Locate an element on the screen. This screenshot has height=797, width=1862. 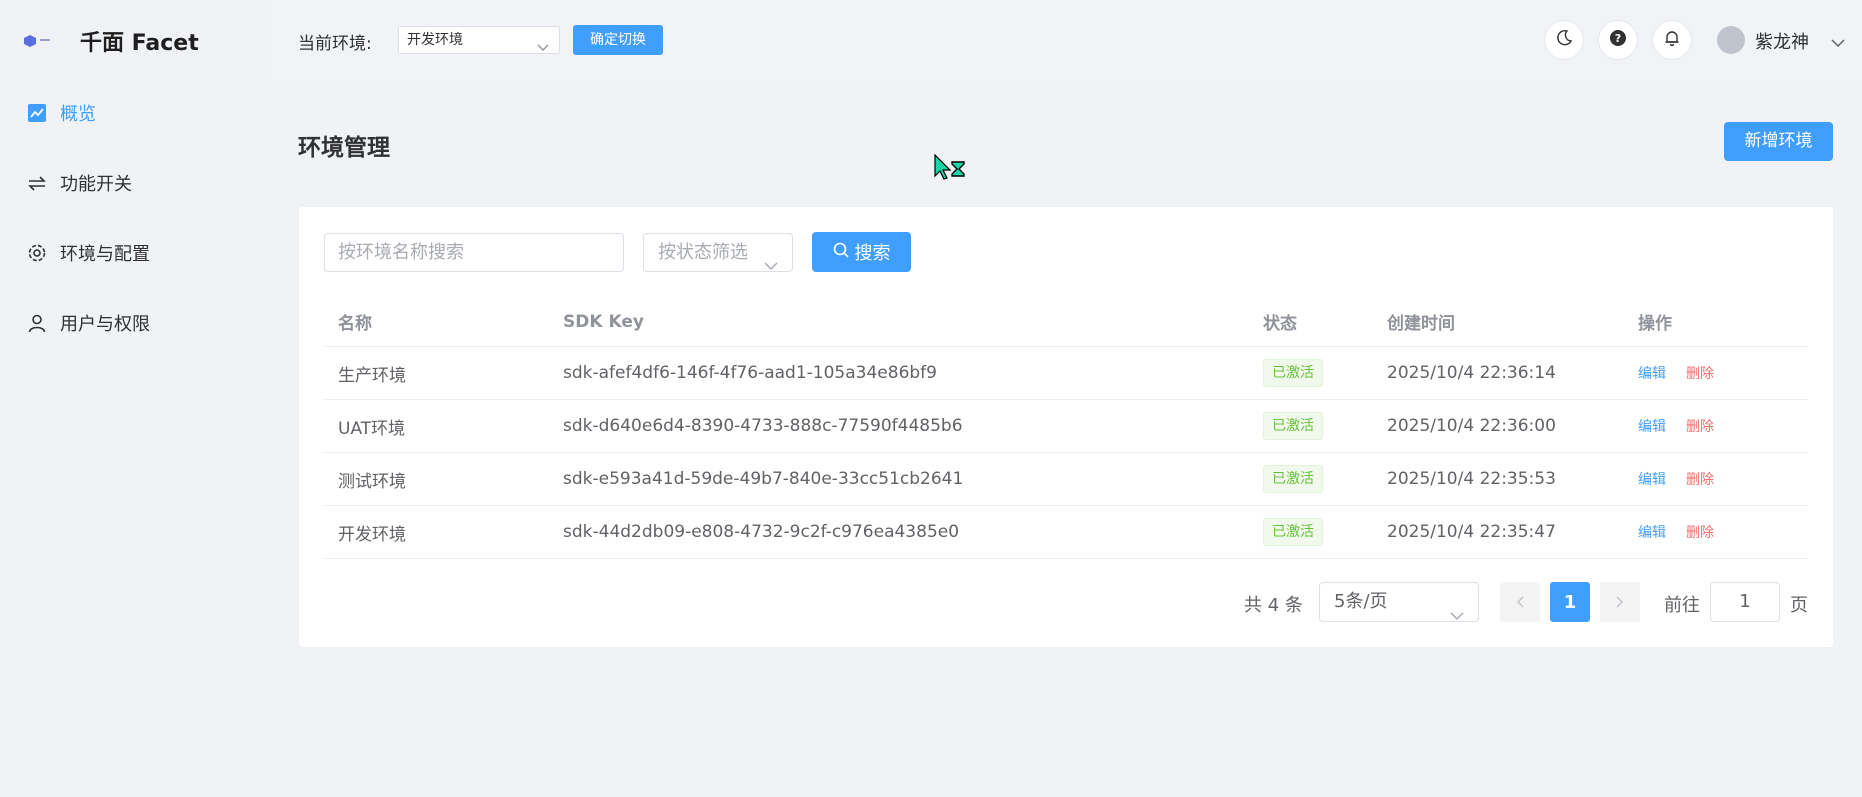
dark-mode-button is located at coordinates (1564, 40).